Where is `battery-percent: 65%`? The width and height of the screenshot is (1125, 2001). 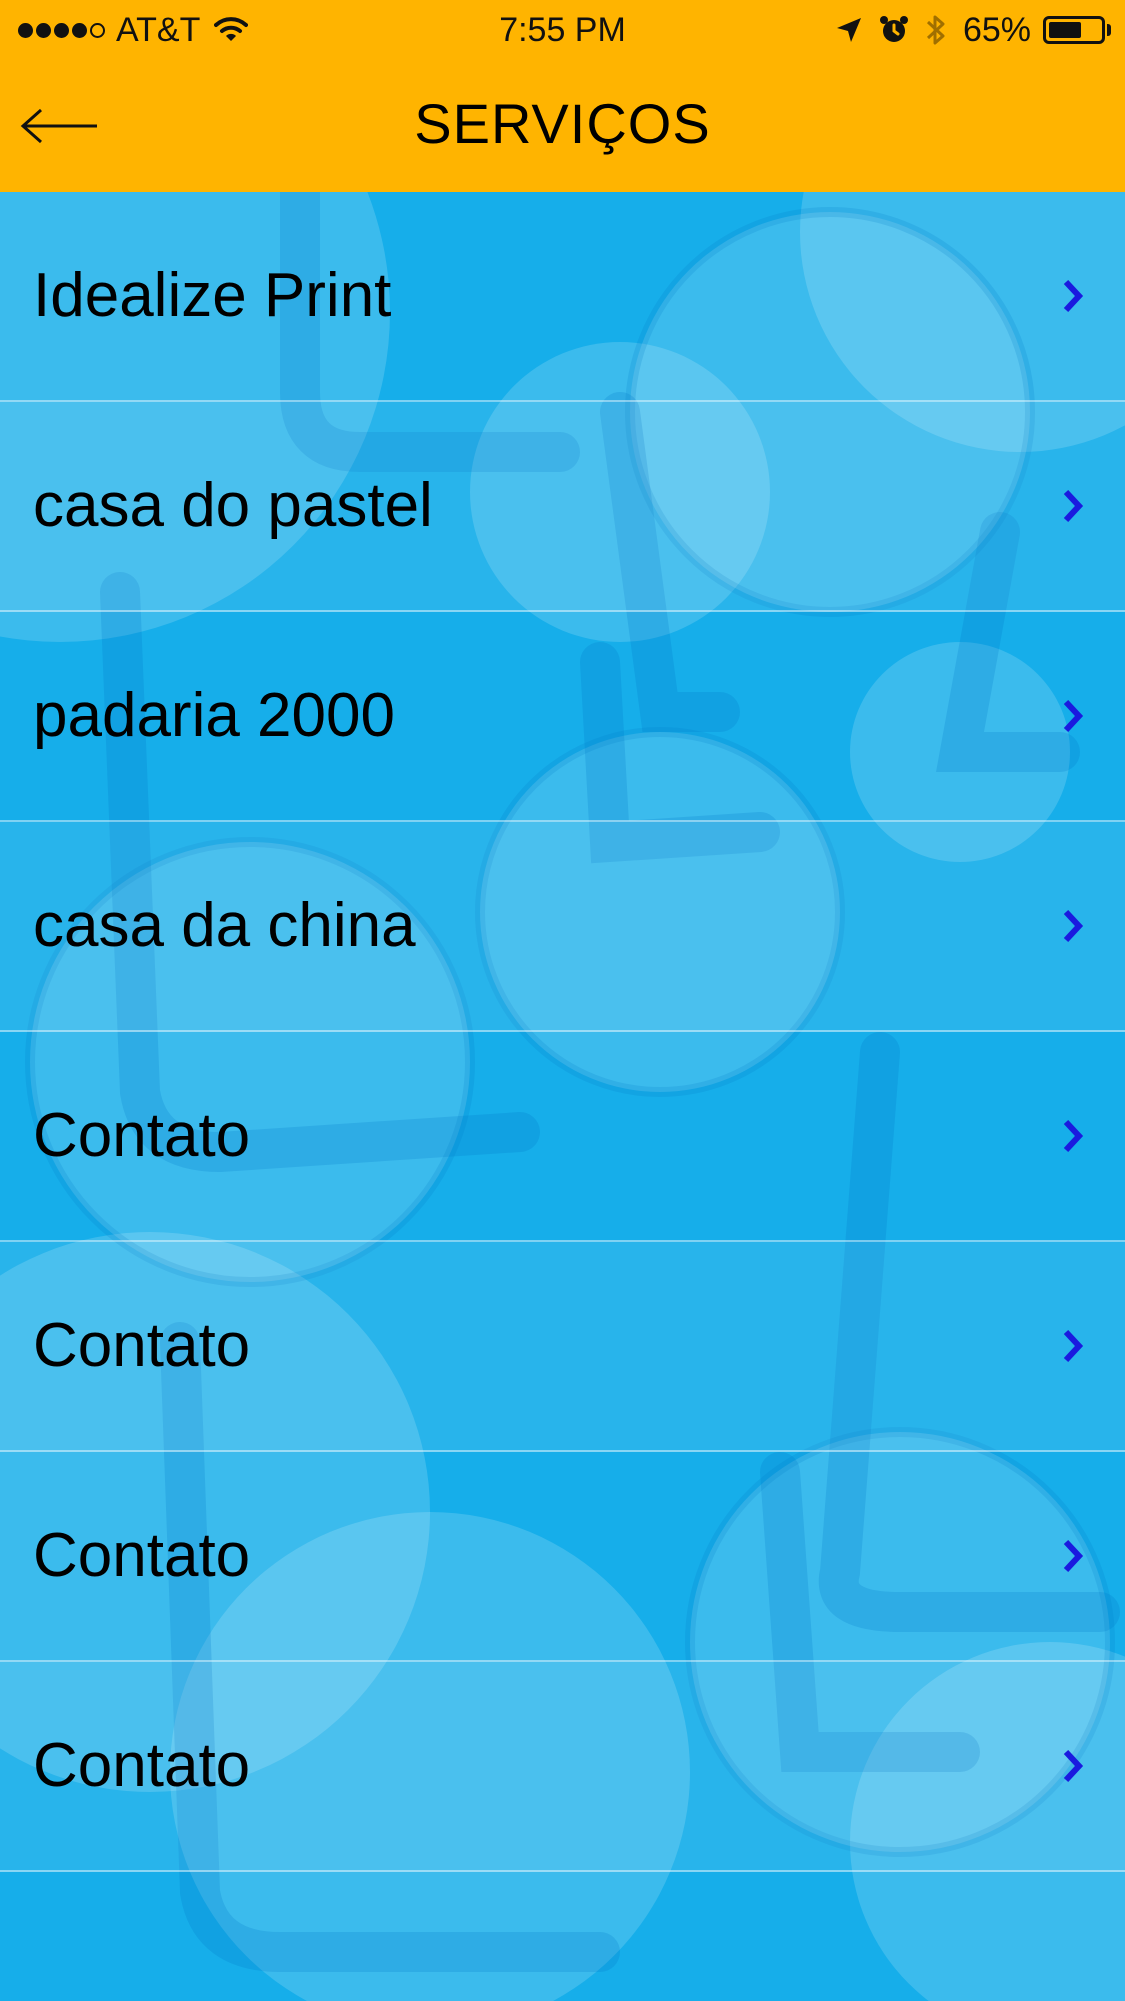 battery-percent: 65% is located at coordinates (996, 29).